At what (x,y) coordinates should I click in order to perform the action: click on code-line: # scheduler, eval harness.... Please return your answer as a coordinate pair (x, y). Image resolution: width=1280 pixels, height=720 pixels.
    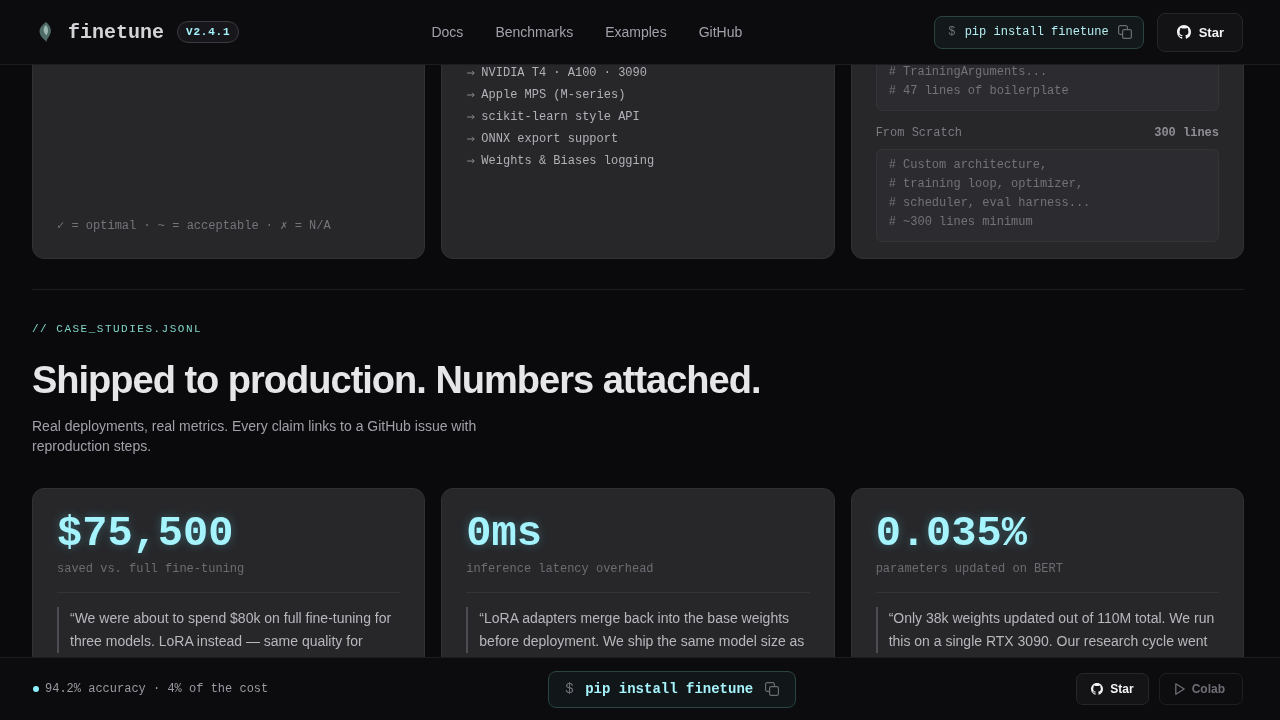
    Looking at the image, I should click on (990, 203).